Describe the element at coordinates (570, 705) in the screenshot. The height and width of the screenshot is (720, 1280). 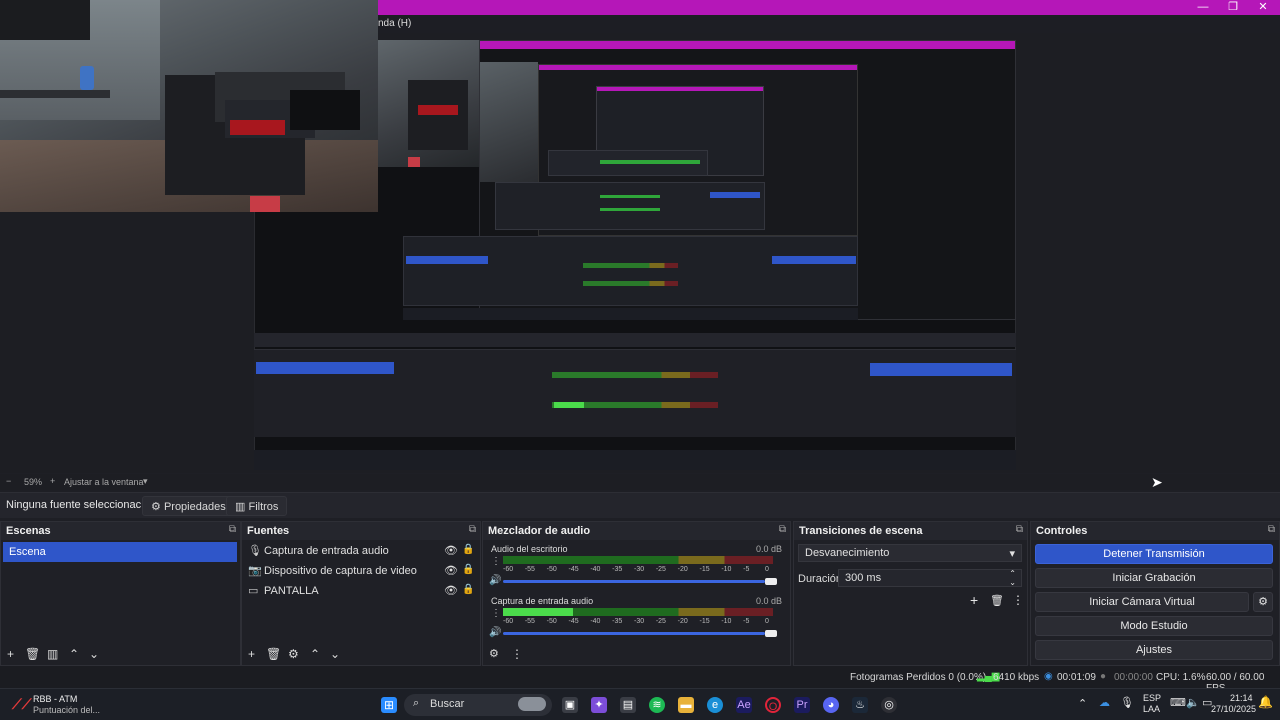
I see `task-view-icon: ▣` at that location.